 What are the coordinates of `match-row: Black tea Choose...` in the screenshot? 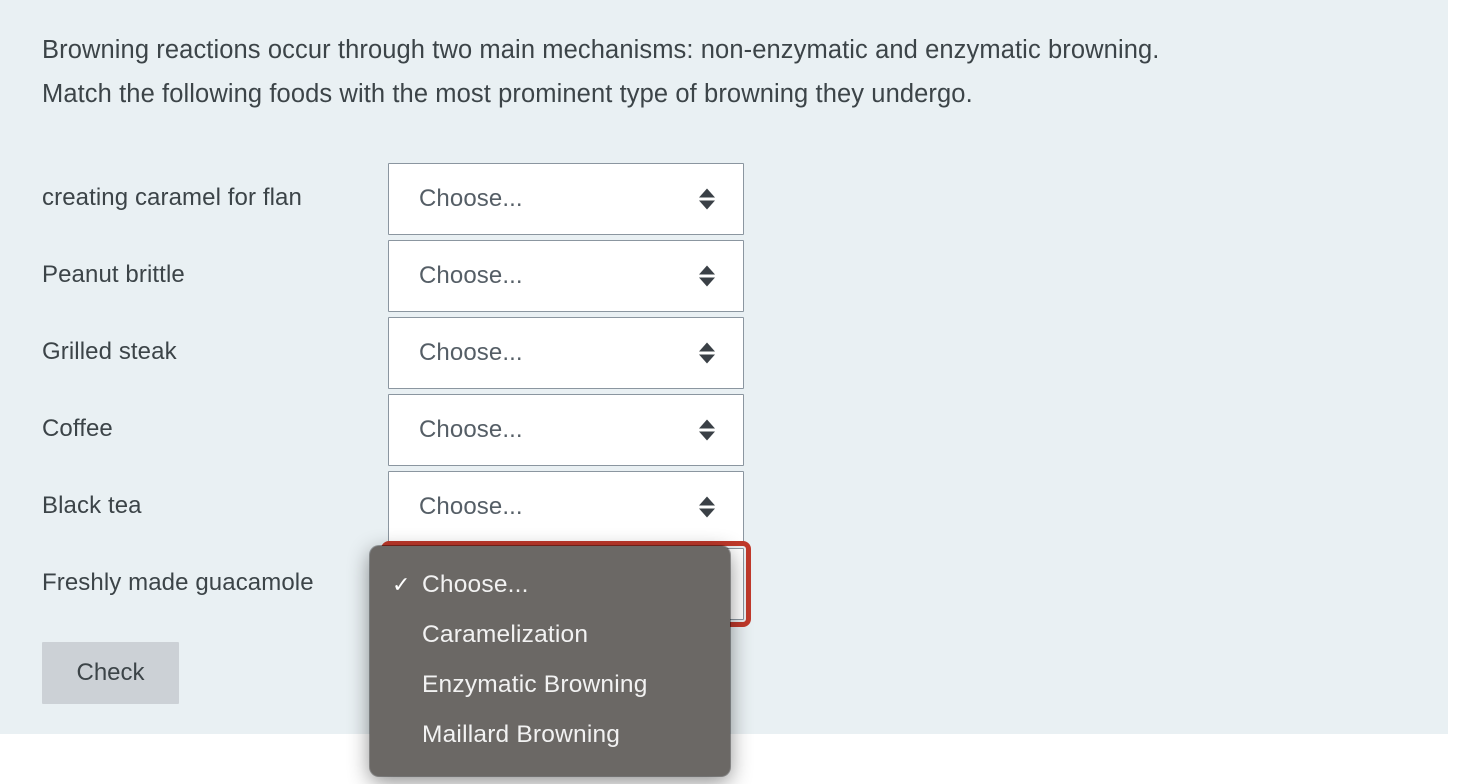 It's located at (397, 508).